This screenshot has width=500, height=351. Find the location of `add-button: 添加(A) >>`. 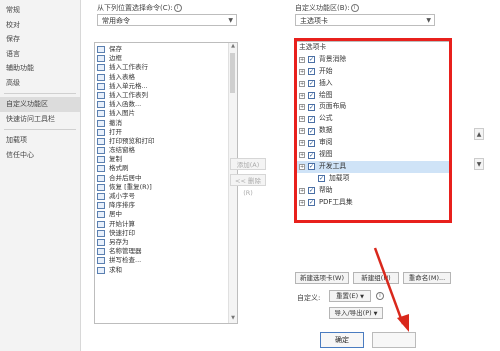

add-button: 添加(A) >> is located at coordinates (248, 169).